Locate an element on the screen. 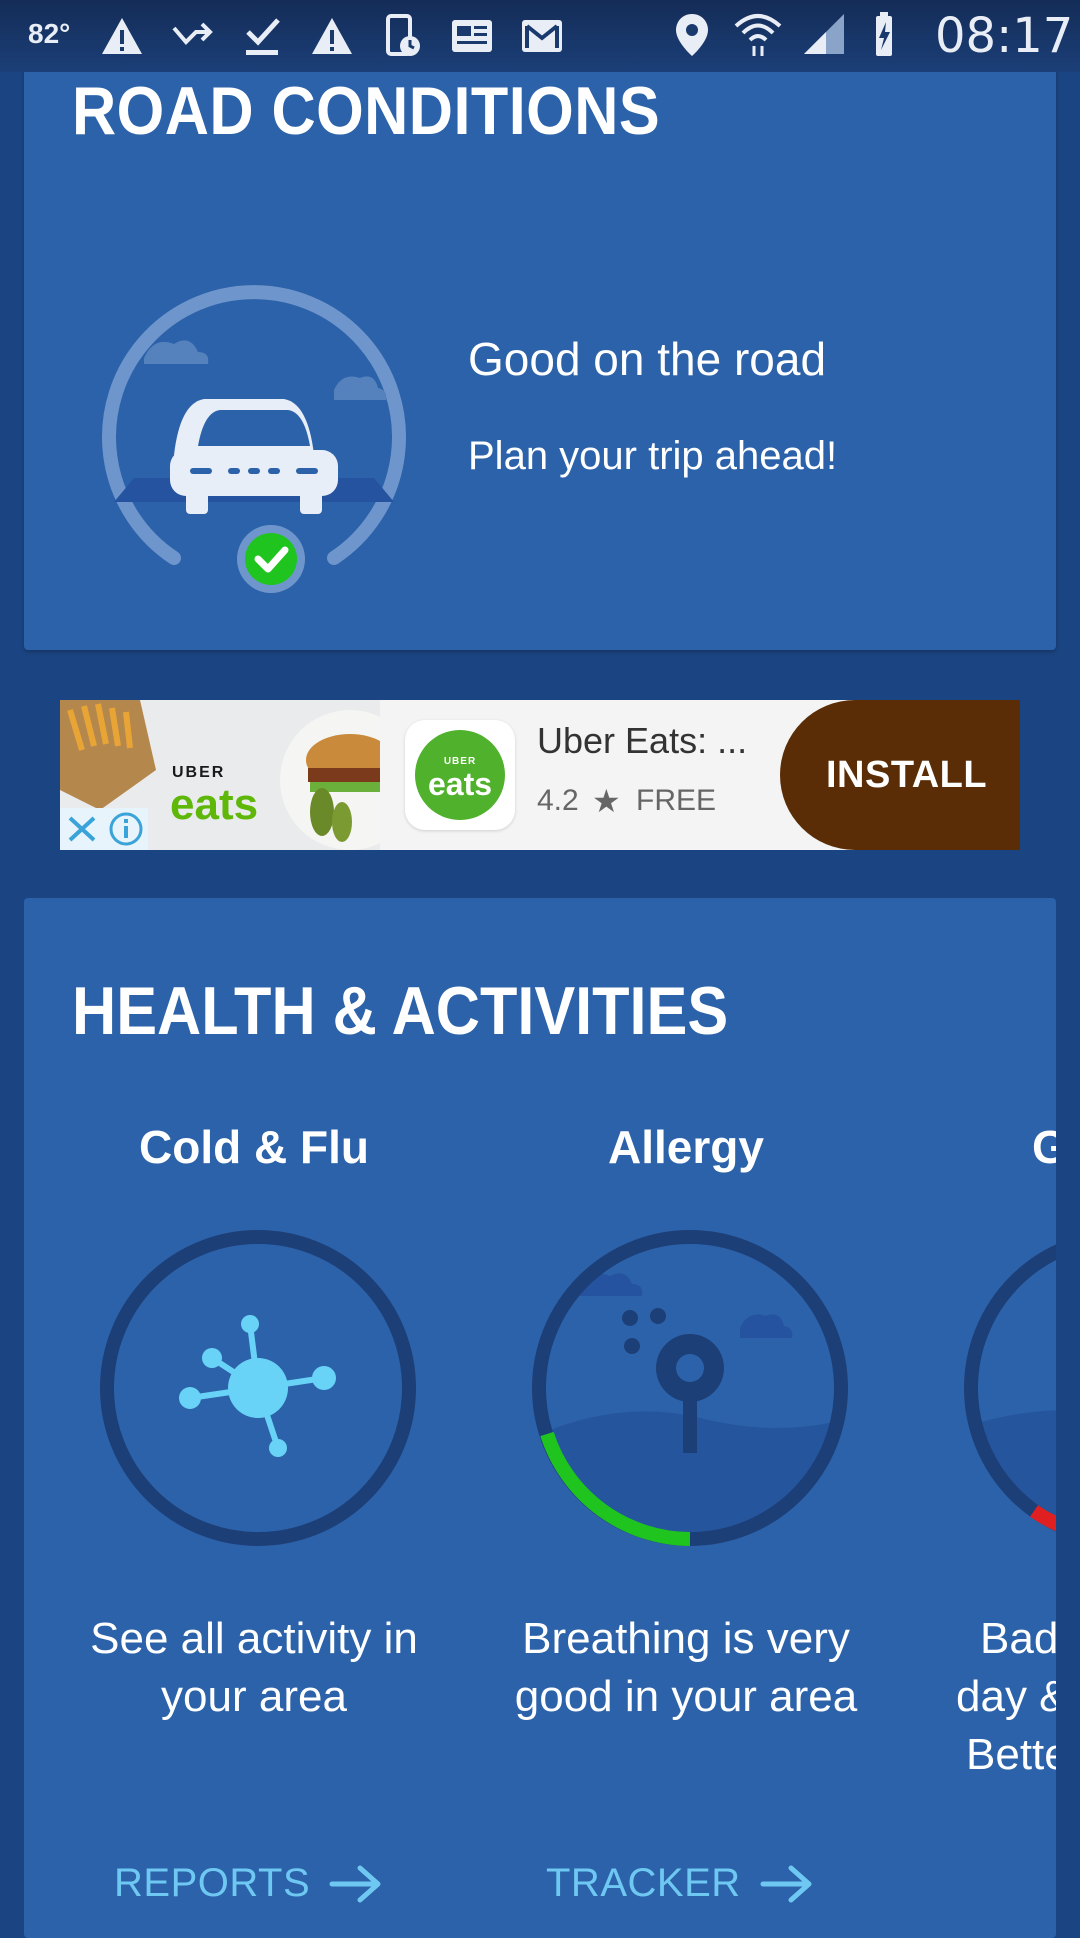 The height and width of the screenshot is (1938, 1080). allergy-gauge is located at coordinates (690, 1388).